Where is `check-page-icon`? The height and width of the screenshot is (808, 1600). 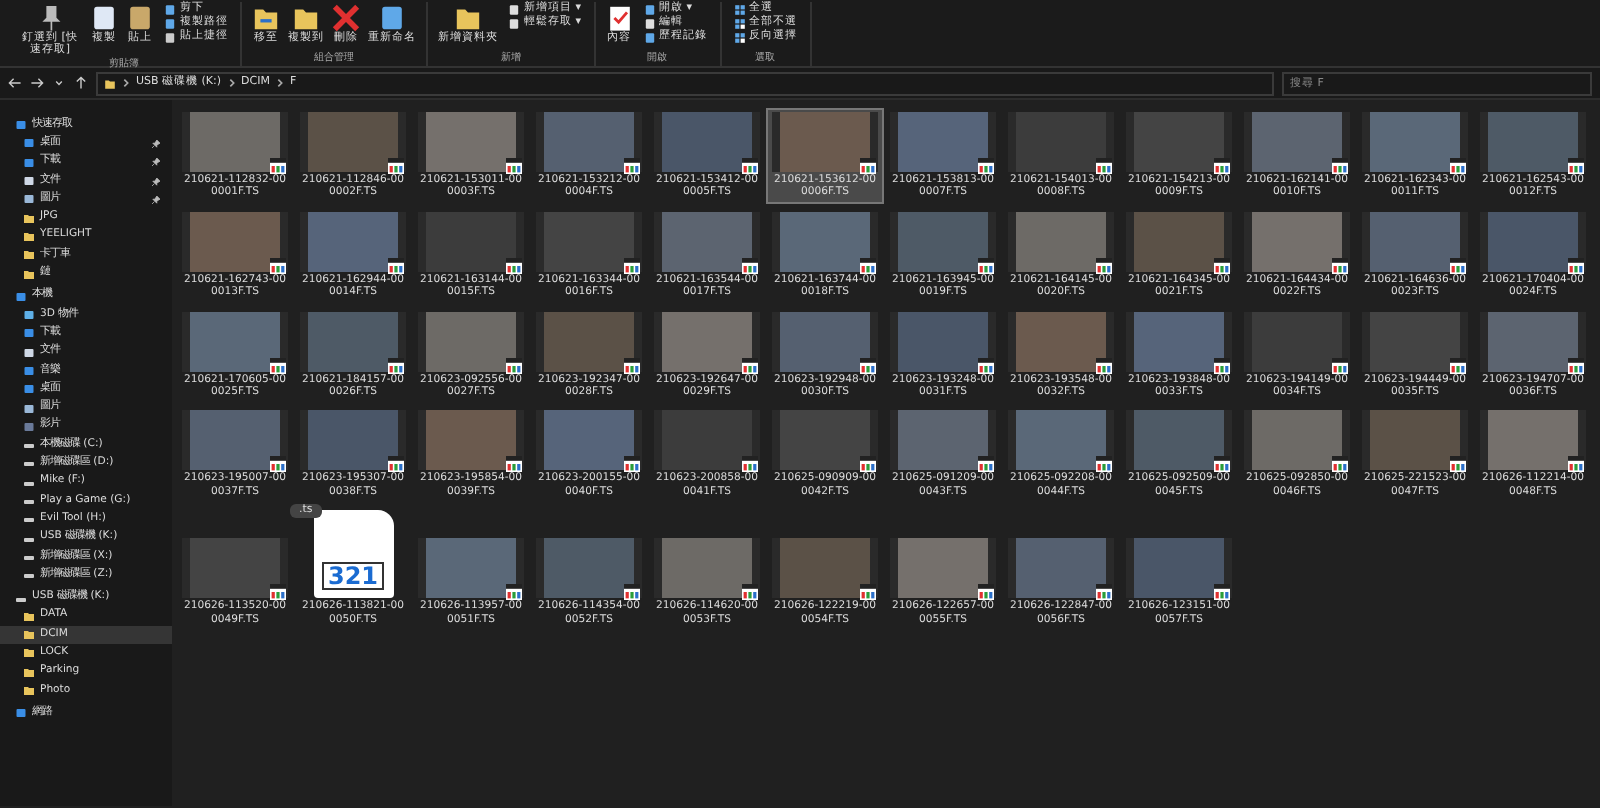
check-page-icon is located at coordinates (619, 18).